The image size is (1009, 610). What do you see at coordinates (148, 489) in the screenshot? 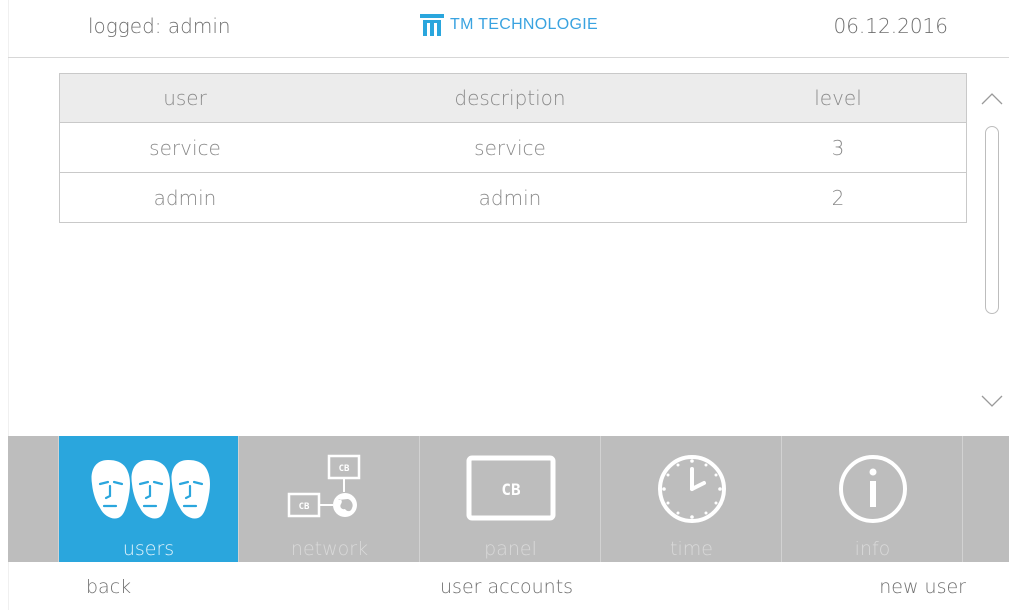
I see `users-icon` at bounding box center [148, 489].